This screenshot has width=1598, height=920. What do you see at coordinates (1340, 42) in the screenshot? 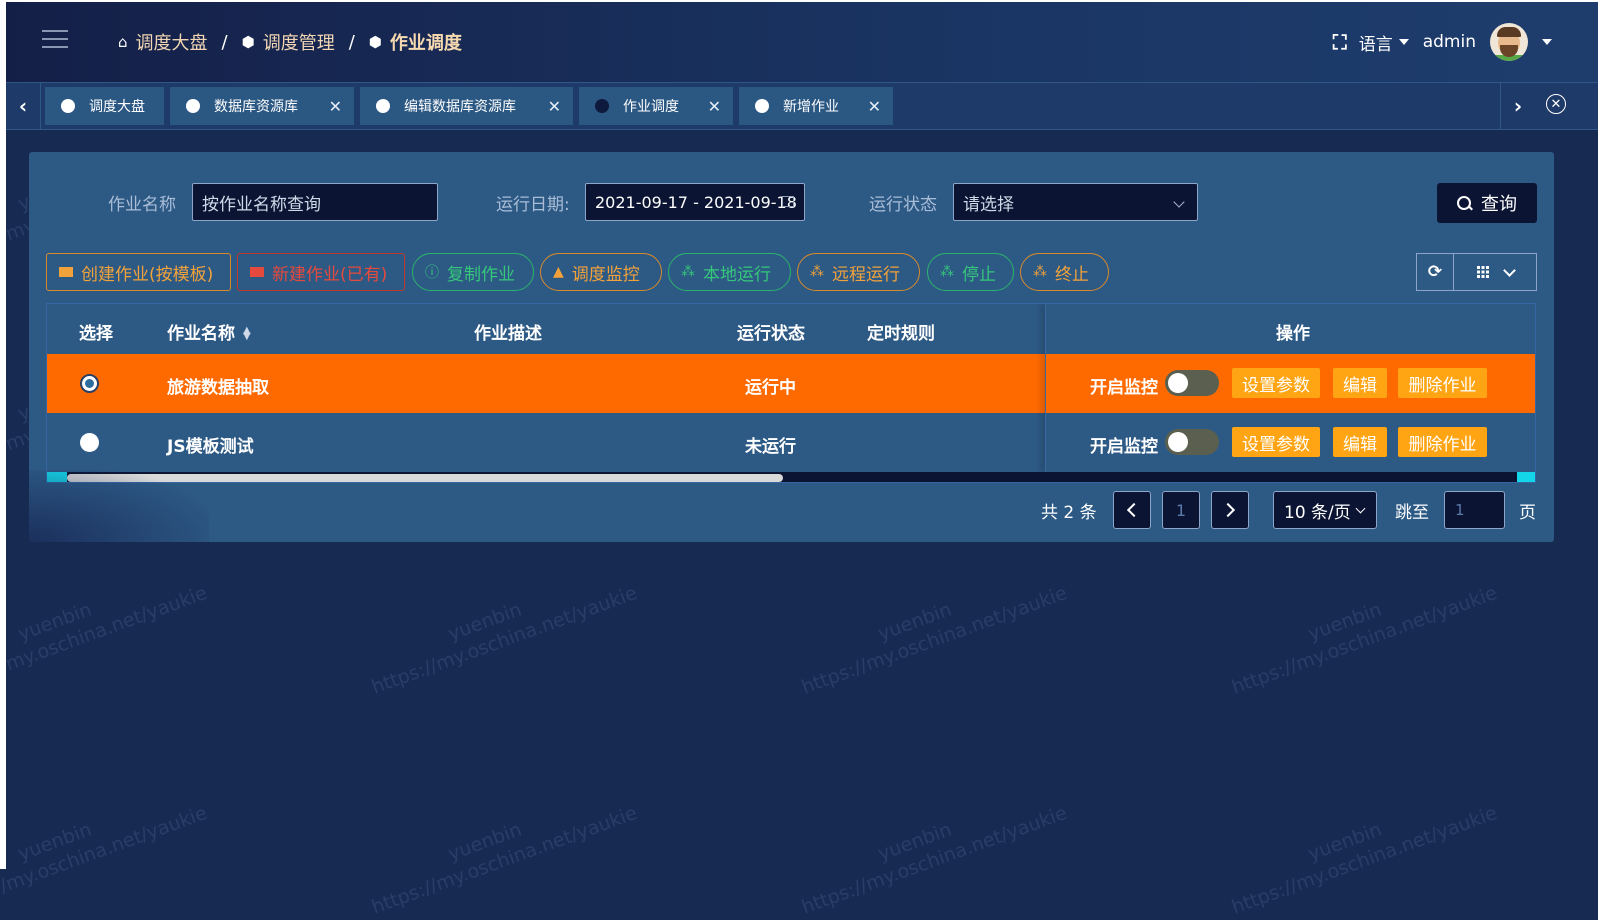
I see `fullscreen-icon: ⛶` at bounding box center [1340, 42].